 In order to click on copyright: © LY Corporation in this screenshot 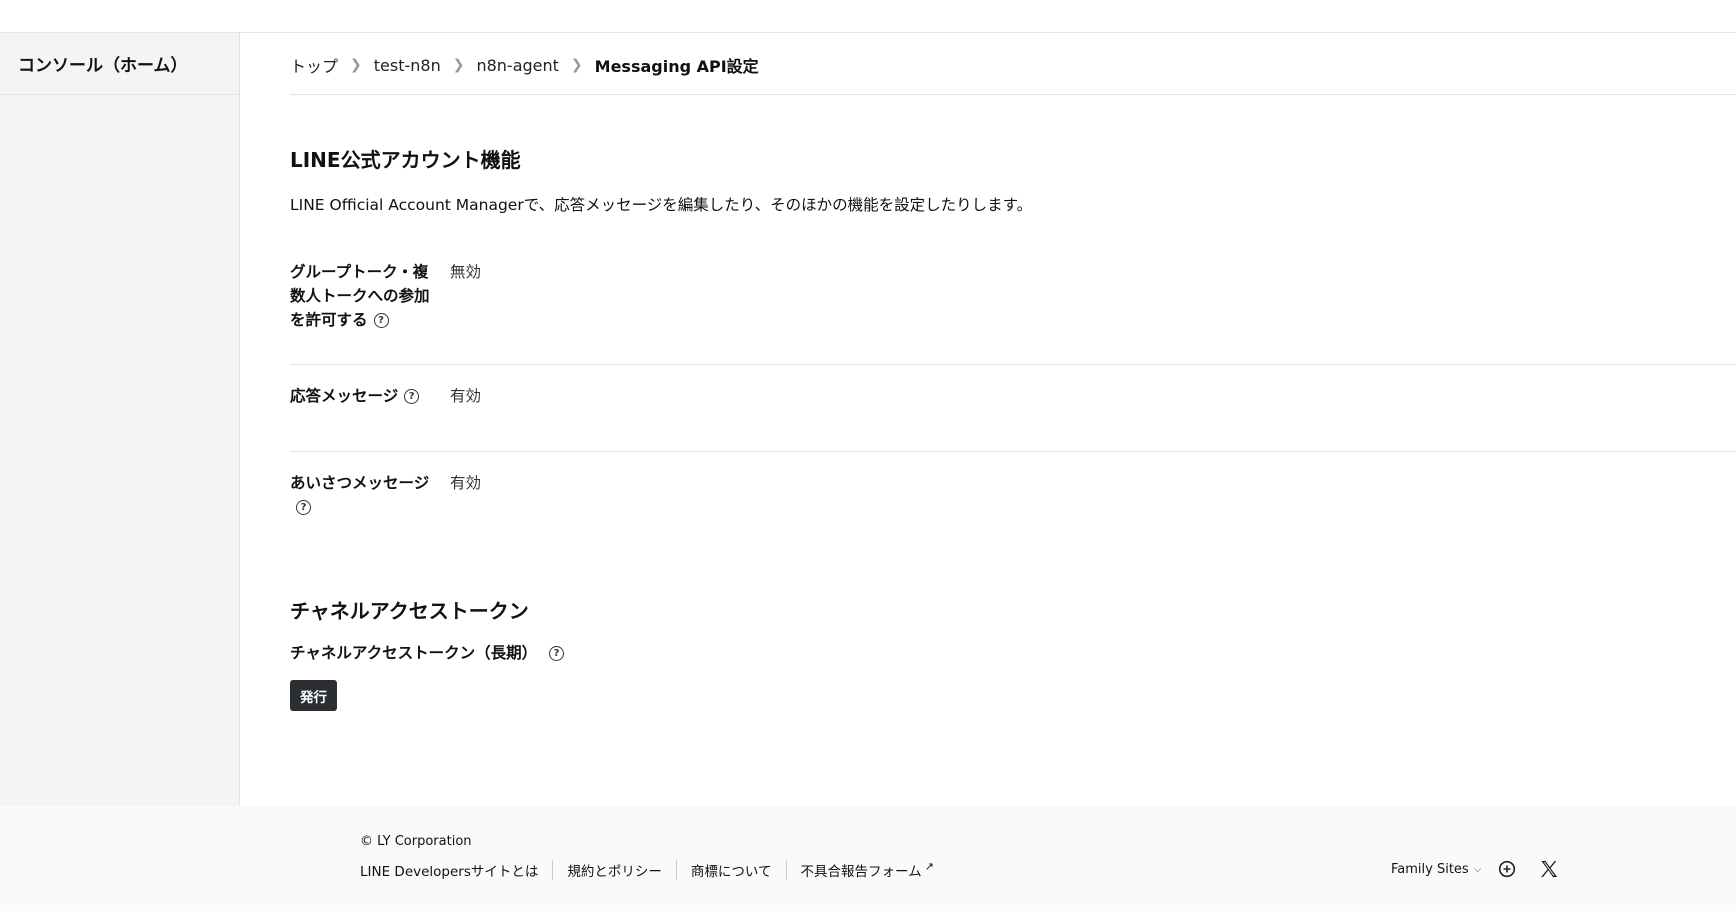, I will do `click(416, 841)`.